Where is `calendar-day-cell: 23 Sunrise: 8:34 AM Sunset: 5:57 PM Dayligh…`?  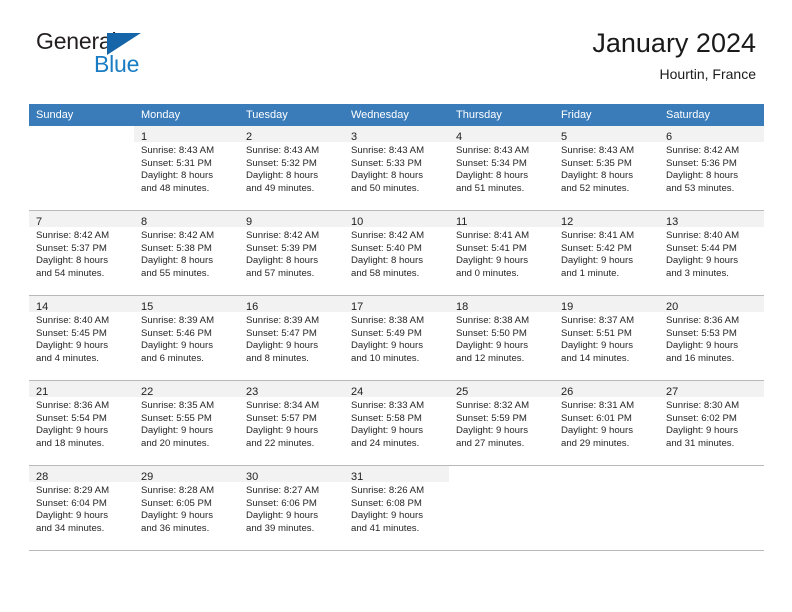
calendar-day-cell: 23 Sunrise: 8:34 AM Sunset: 5:57 PM Dayligh… is located at coordinates (291, 423).